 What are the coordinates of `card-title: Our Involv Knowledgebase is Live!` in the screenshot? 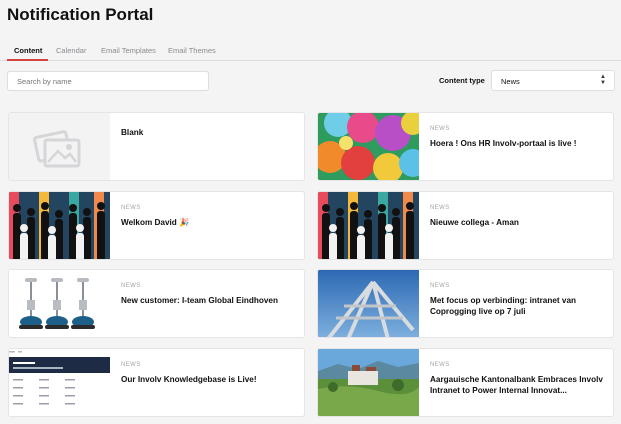 It's located at (189, 379).